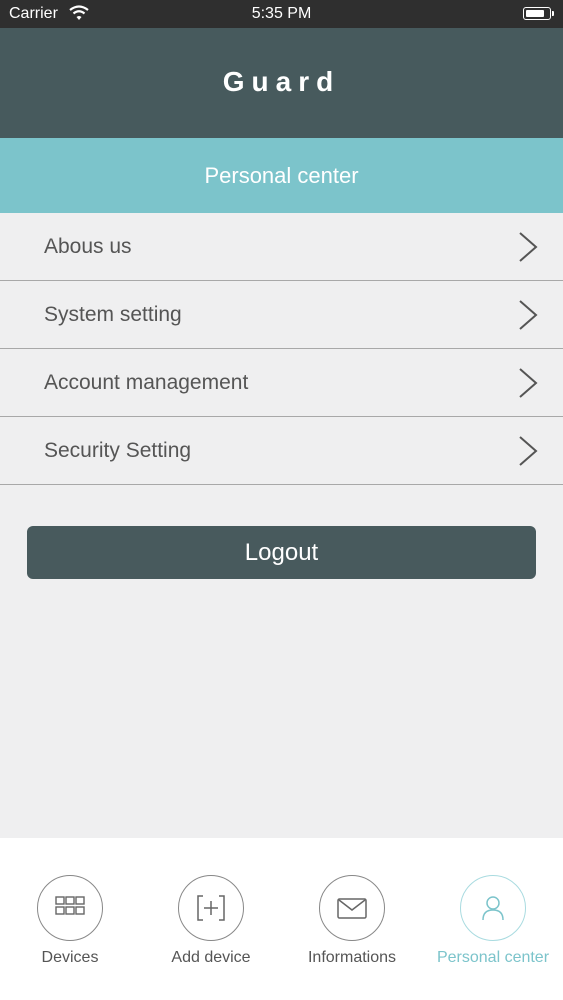 The image size is (563, 1000). What do you see at coordinates (118, 450) in the screenshot?
I see `menu-item-label: Security Setting` at bounding box center [118, 450].